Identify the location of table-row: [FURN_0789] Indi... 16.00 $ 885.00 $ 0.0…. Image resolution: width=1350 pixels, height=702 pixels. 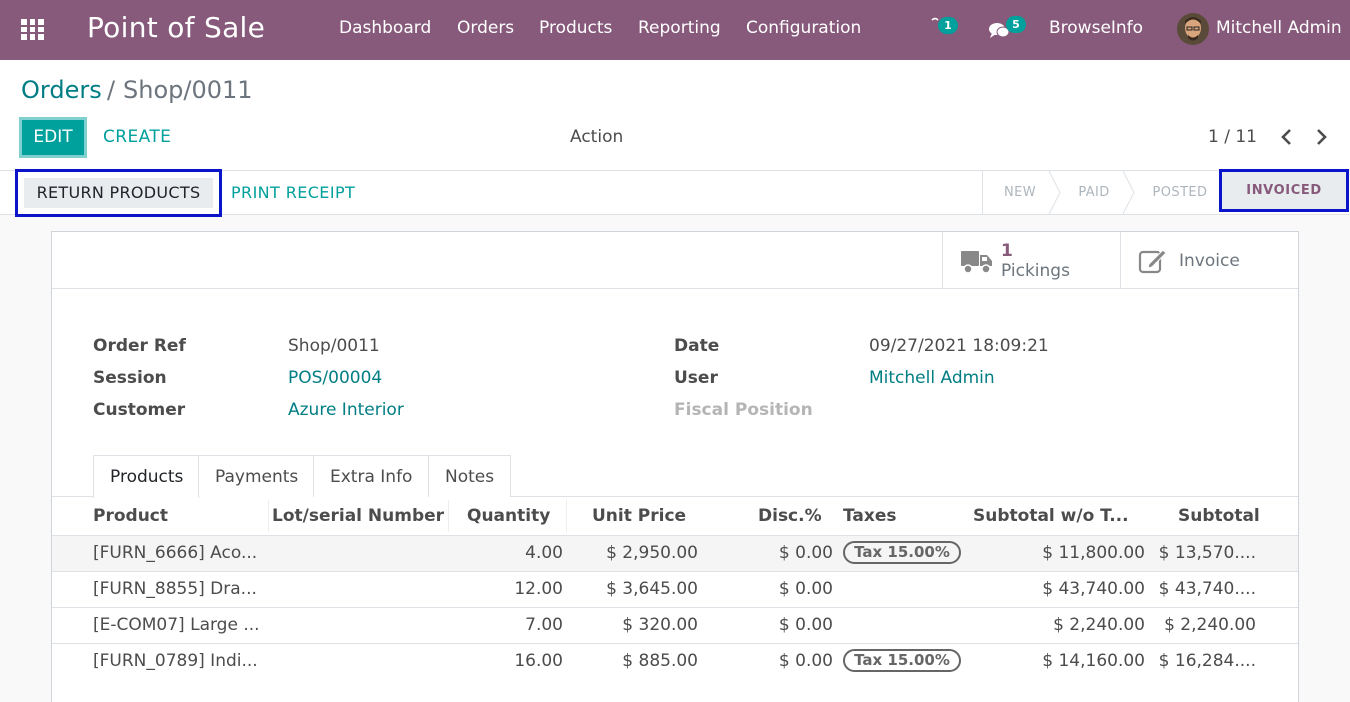
(675, 661).